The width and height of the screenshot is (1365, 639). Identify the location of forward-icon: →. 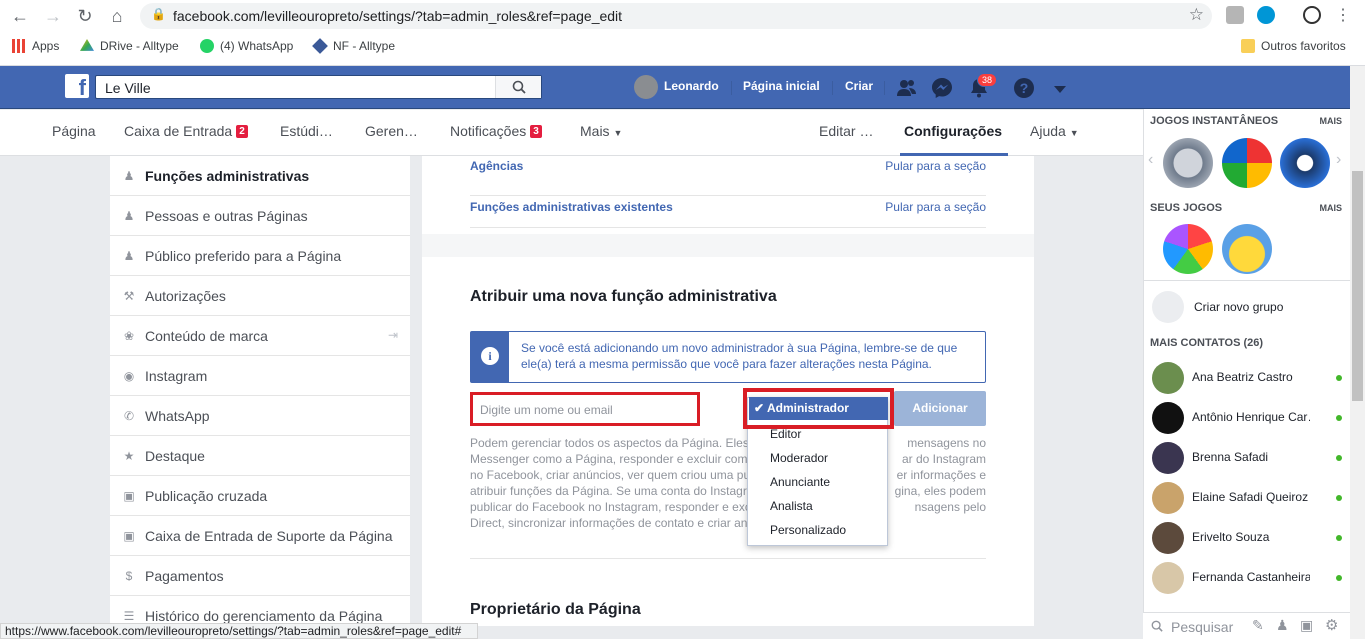
(53, 16).